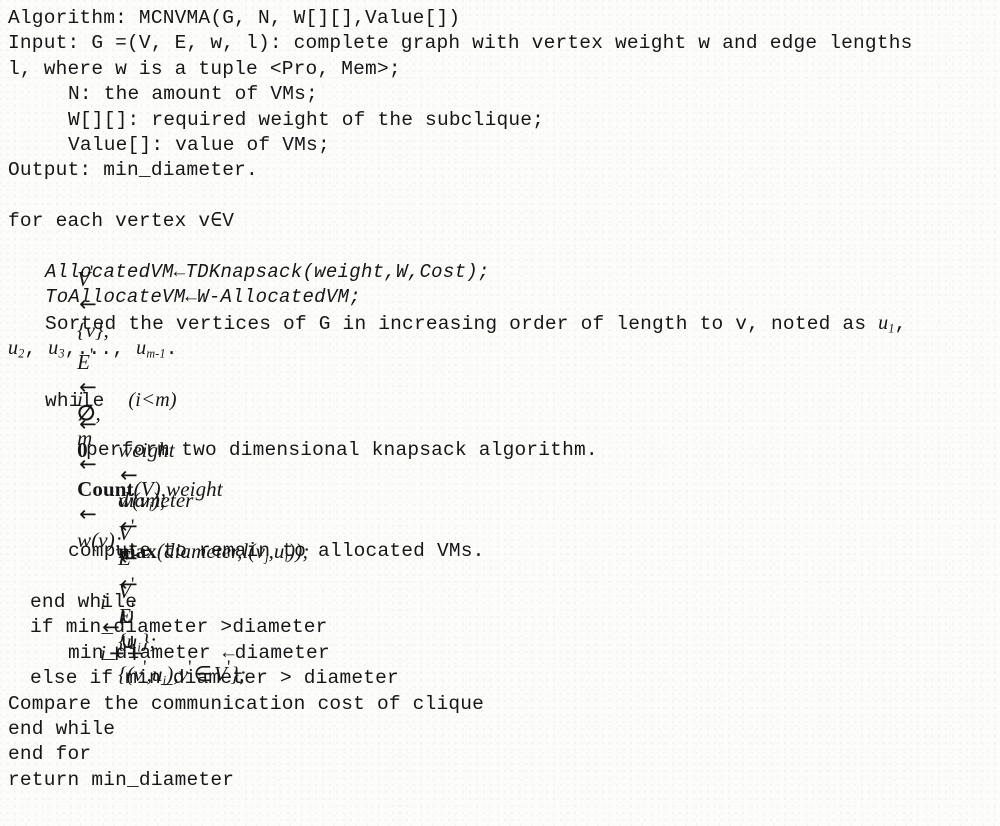 The height and width of the screenshot is (826, 1000). What do you see at coordinates (75, 400) in the screenshot?
I see `keyword-while: while` at bounding box center [75, 400].